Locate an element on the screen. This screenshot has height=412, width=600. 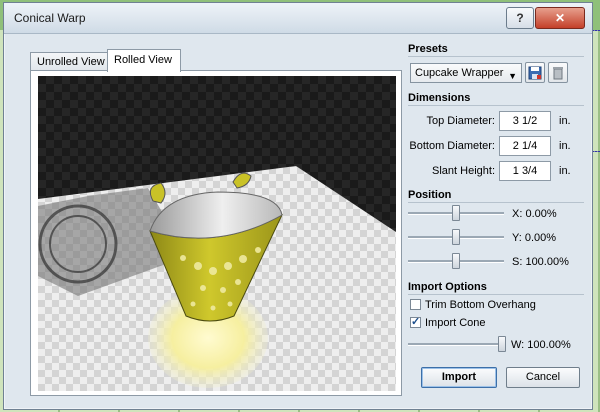
presets-dropdown: Cupcake Wrapper ▼ is located at coordinates (466, 73).